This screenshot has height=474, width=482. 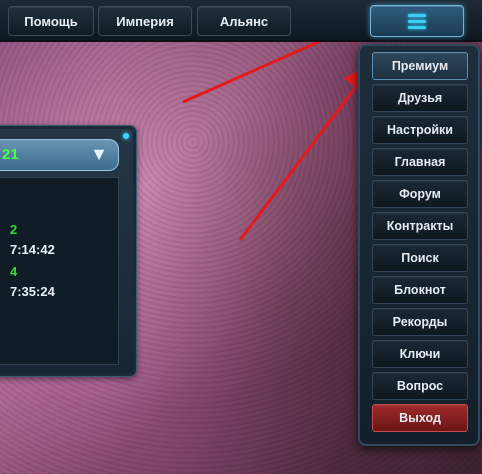 I want to click on alliance-button: Альянс, so click(x=244, y=21).